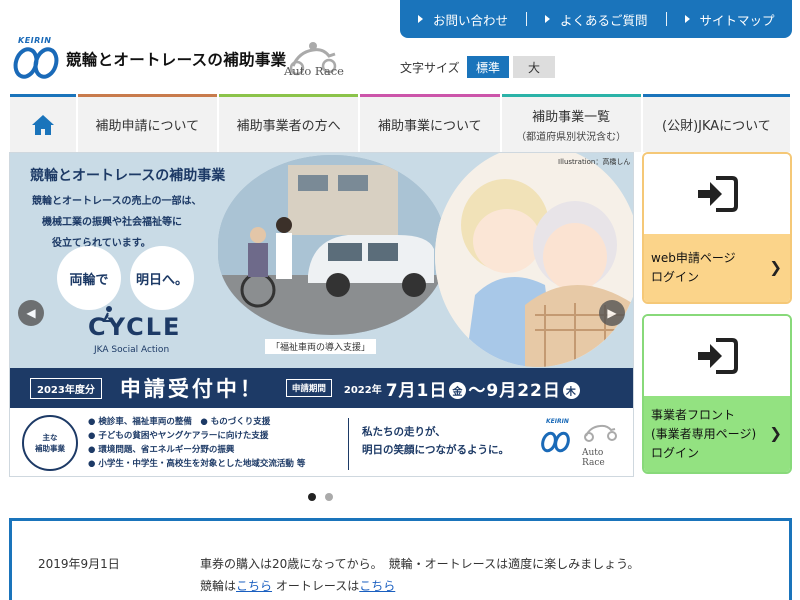 The height and width of the screenshot is (600, 800). What do you see at coordinates (717, 394) in the screenshot?
I see `business-front-login: 事業者フロント (事業者専用ページ) ログイン ❯` at bounding box center [717, 394].